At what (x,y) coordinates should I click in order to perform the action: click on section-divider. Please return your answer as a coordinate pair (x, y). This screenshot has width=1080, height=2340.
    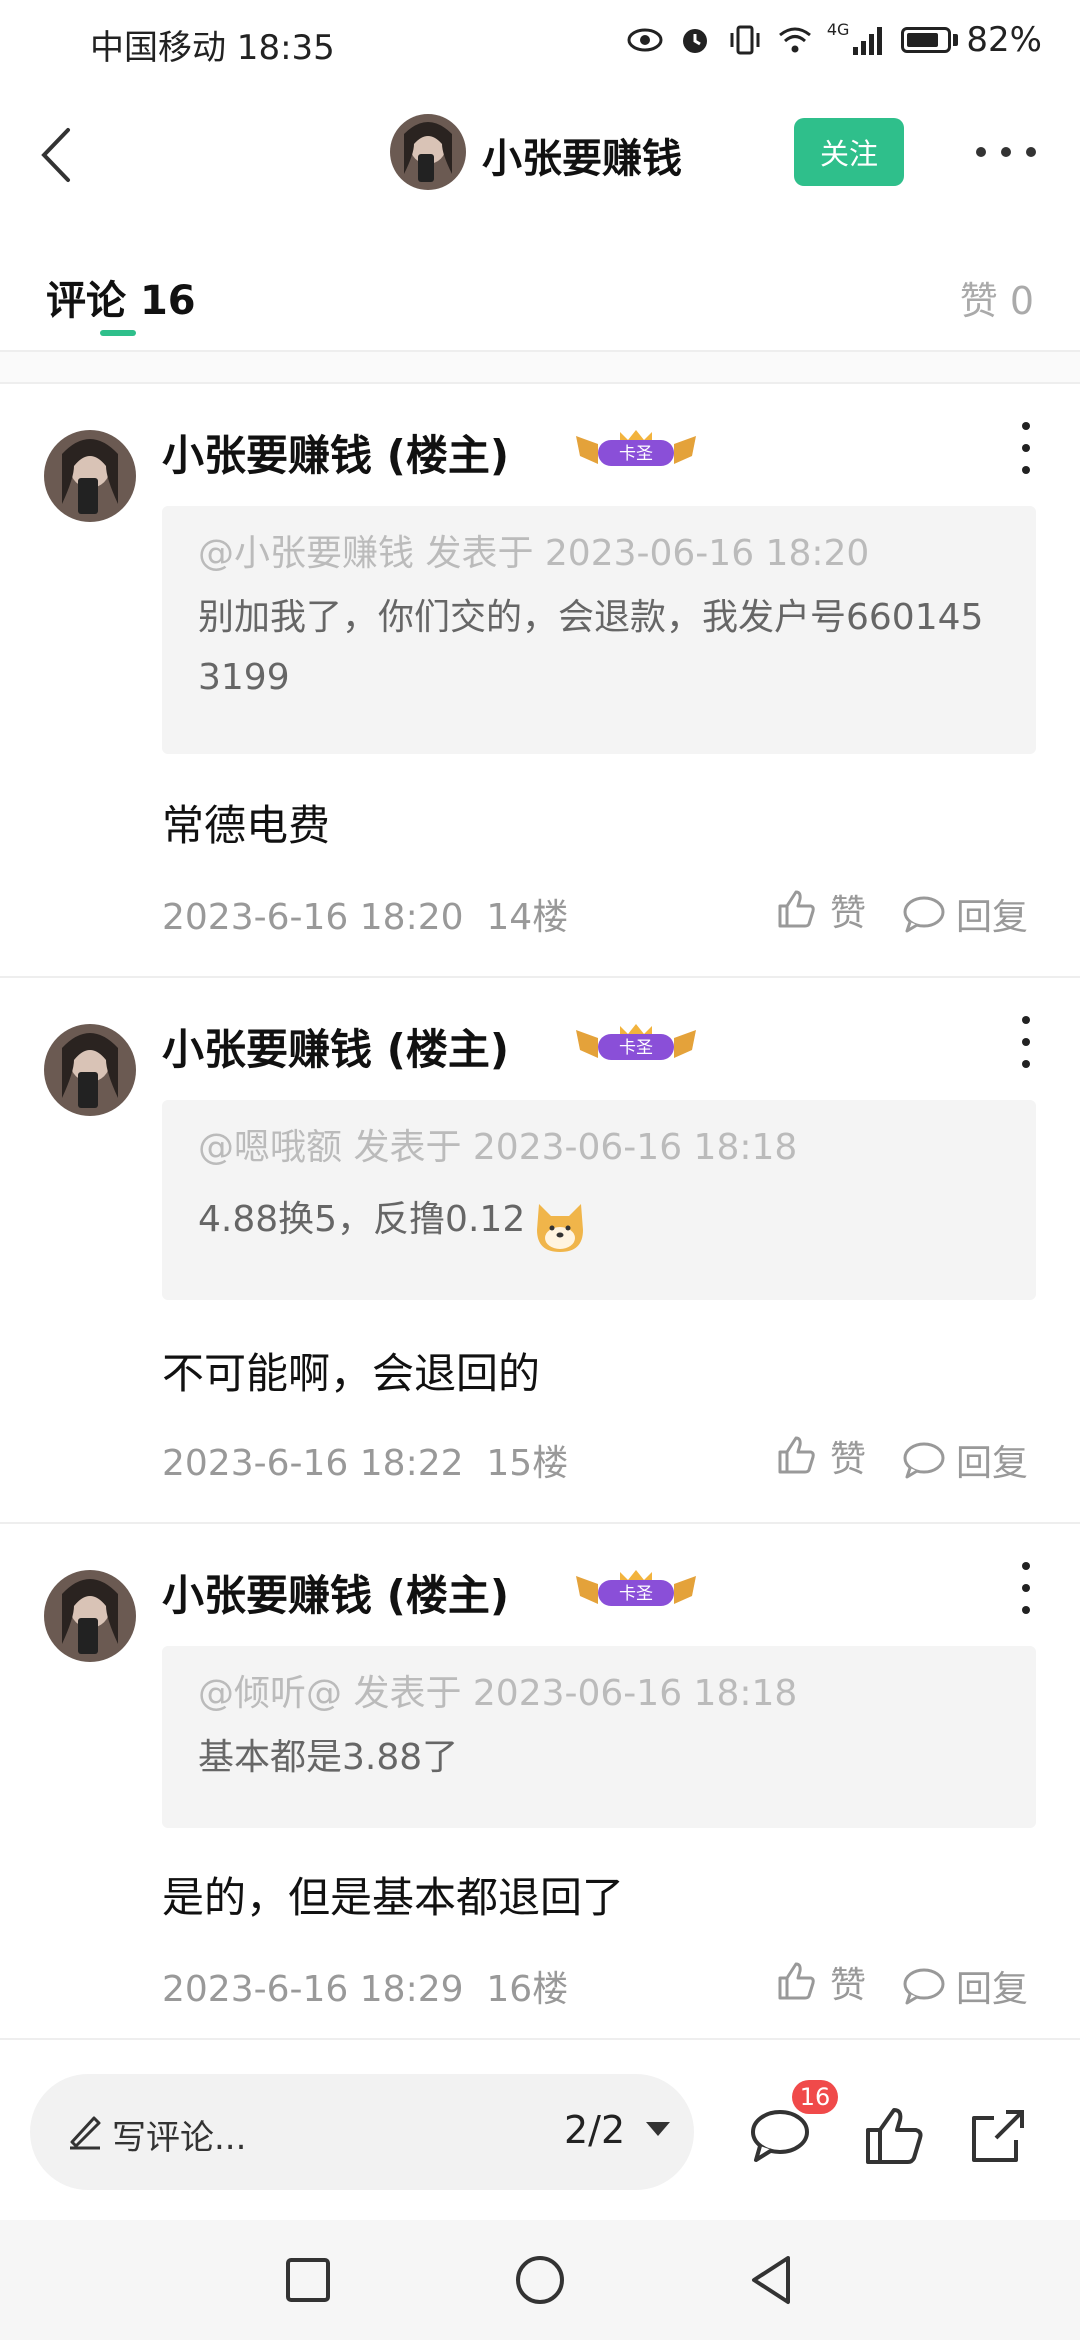
    Looking at the image, I should click on (540, 368).